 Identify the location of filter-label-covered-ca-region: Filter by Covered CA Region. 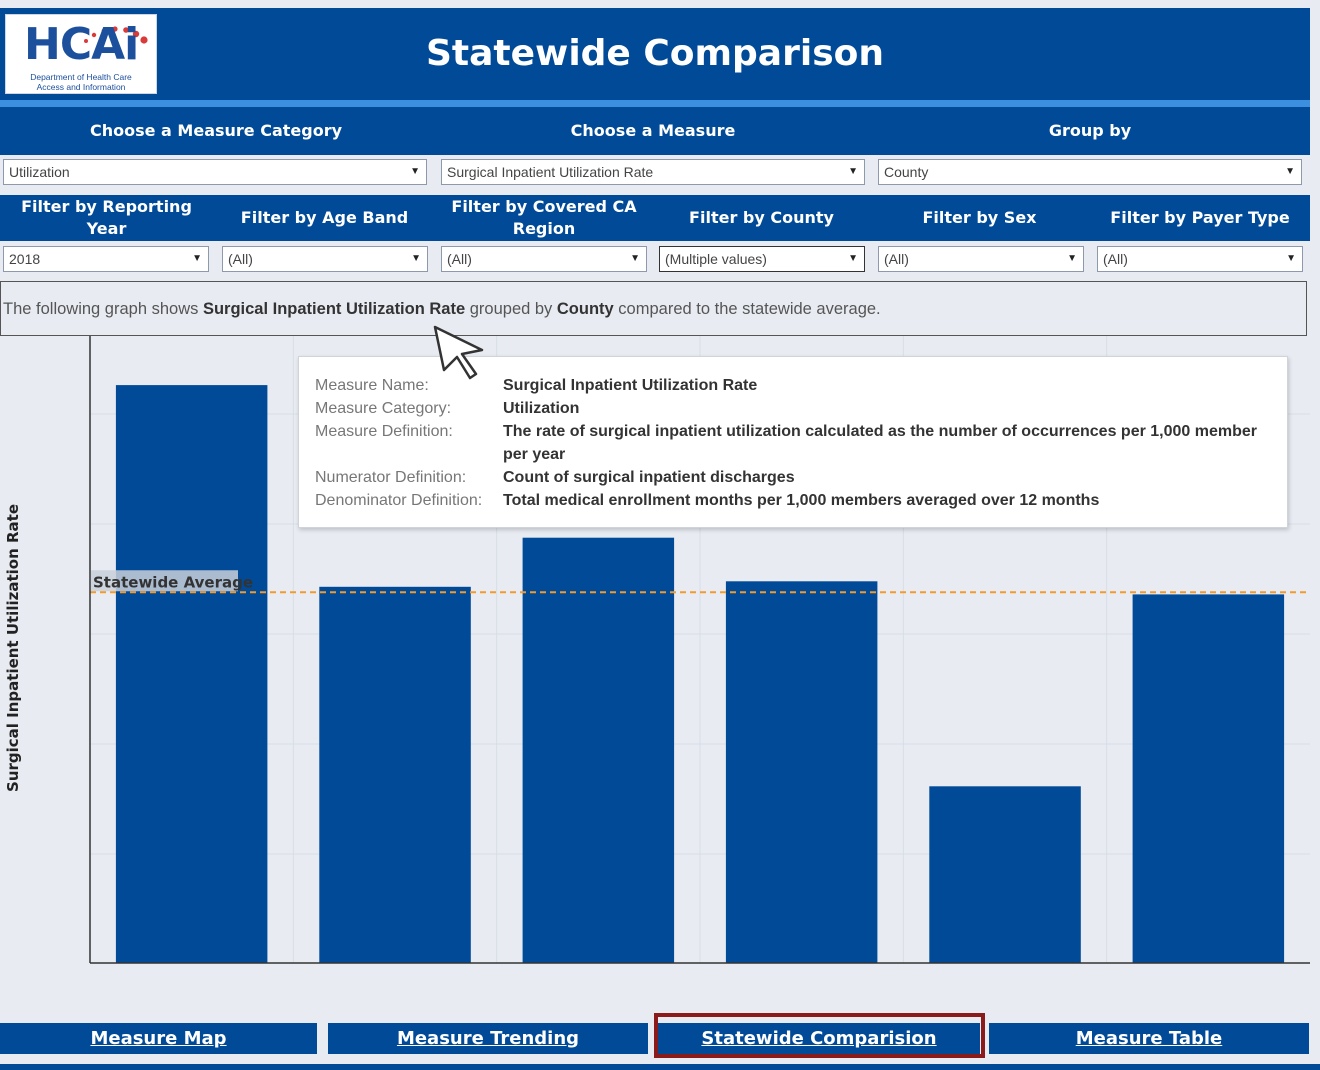
(544, 217).